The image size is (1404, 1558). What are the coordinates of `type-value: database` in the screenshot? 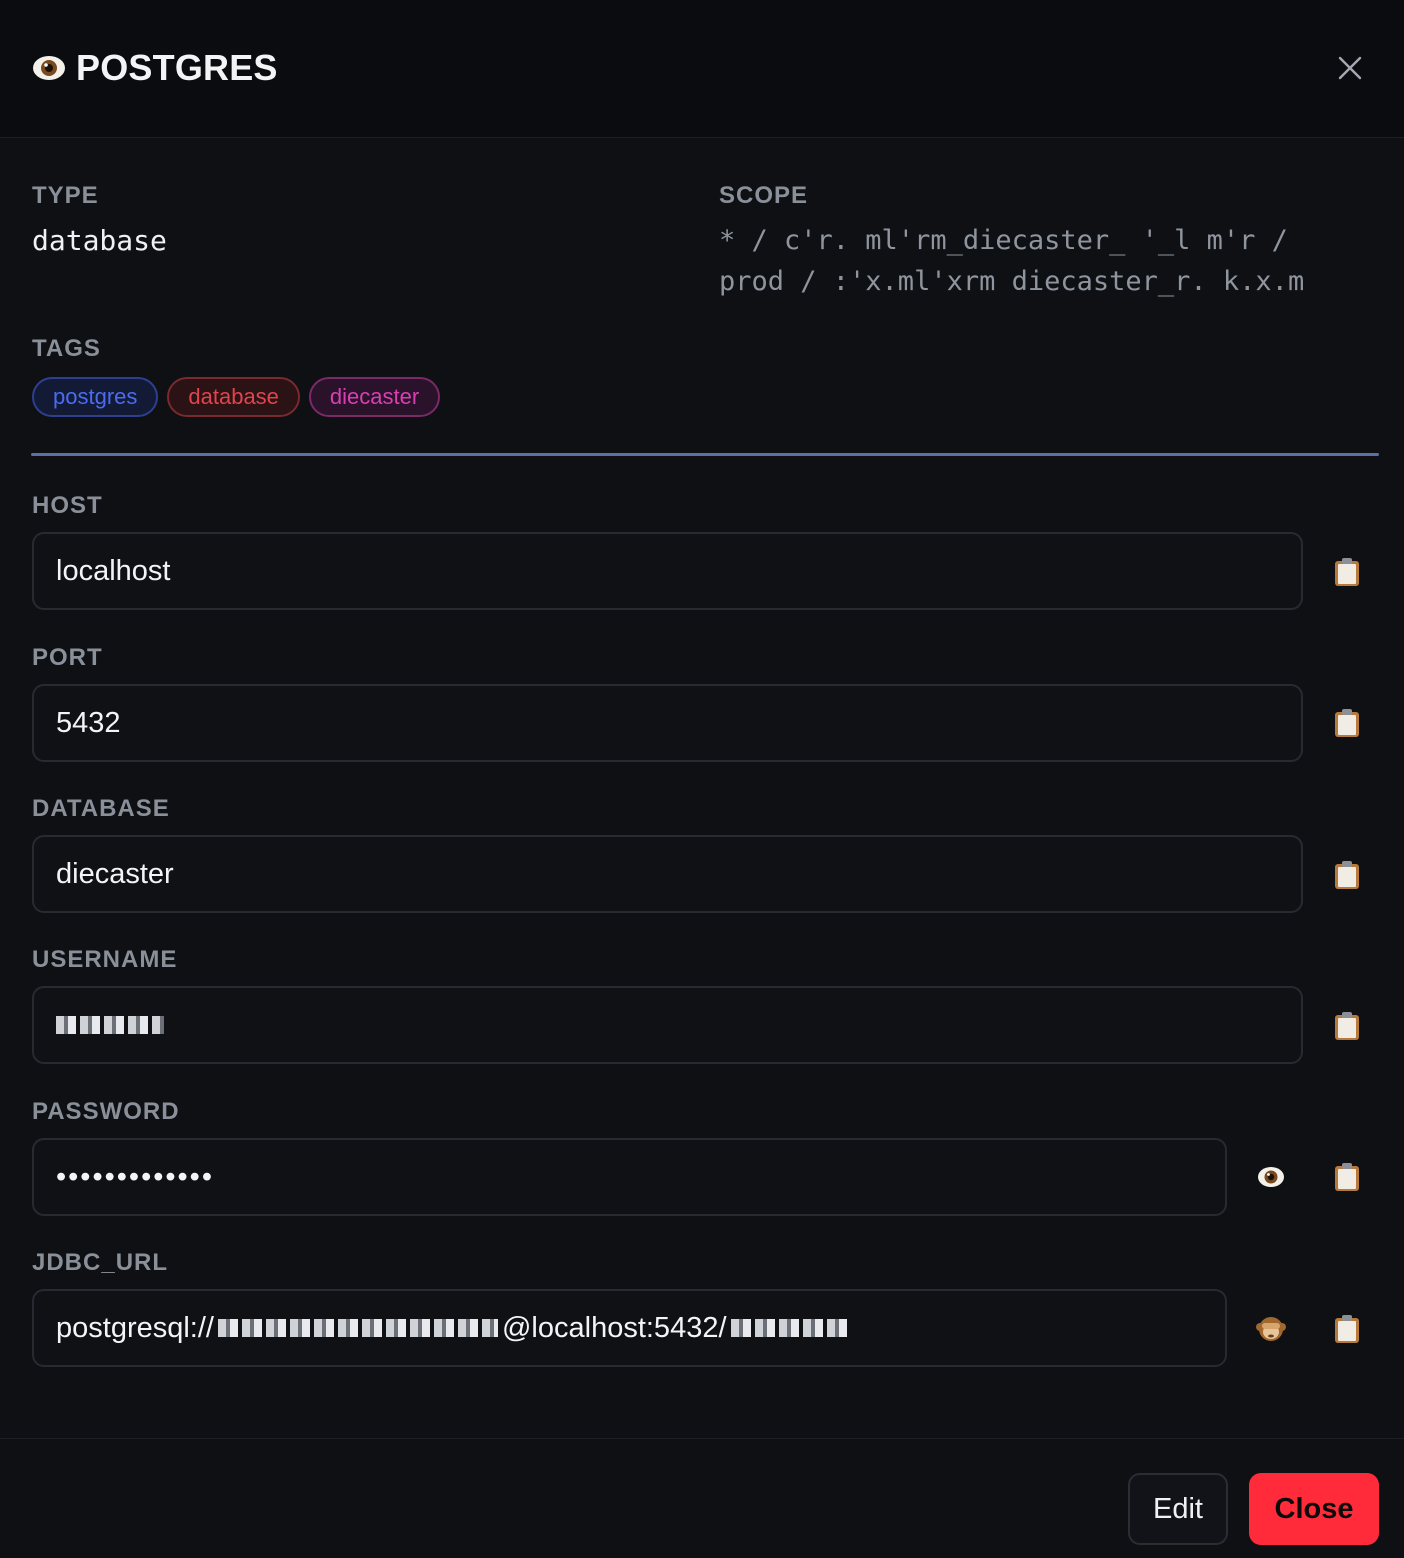 It's located at (99, 240).